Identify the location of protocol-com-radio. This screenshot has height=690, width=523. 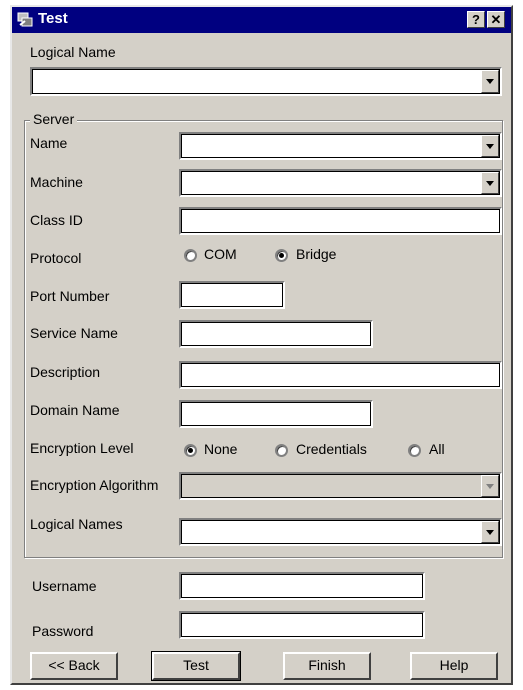
(190, 255).